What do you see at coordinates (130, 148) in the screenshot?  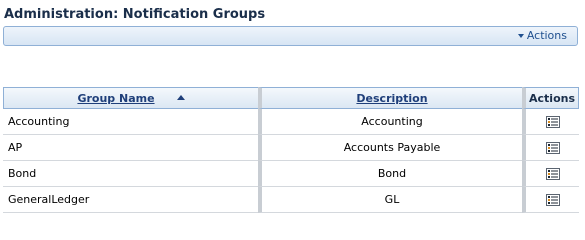 I see `group-name-cell: AP` at bounding box center [130, 148].